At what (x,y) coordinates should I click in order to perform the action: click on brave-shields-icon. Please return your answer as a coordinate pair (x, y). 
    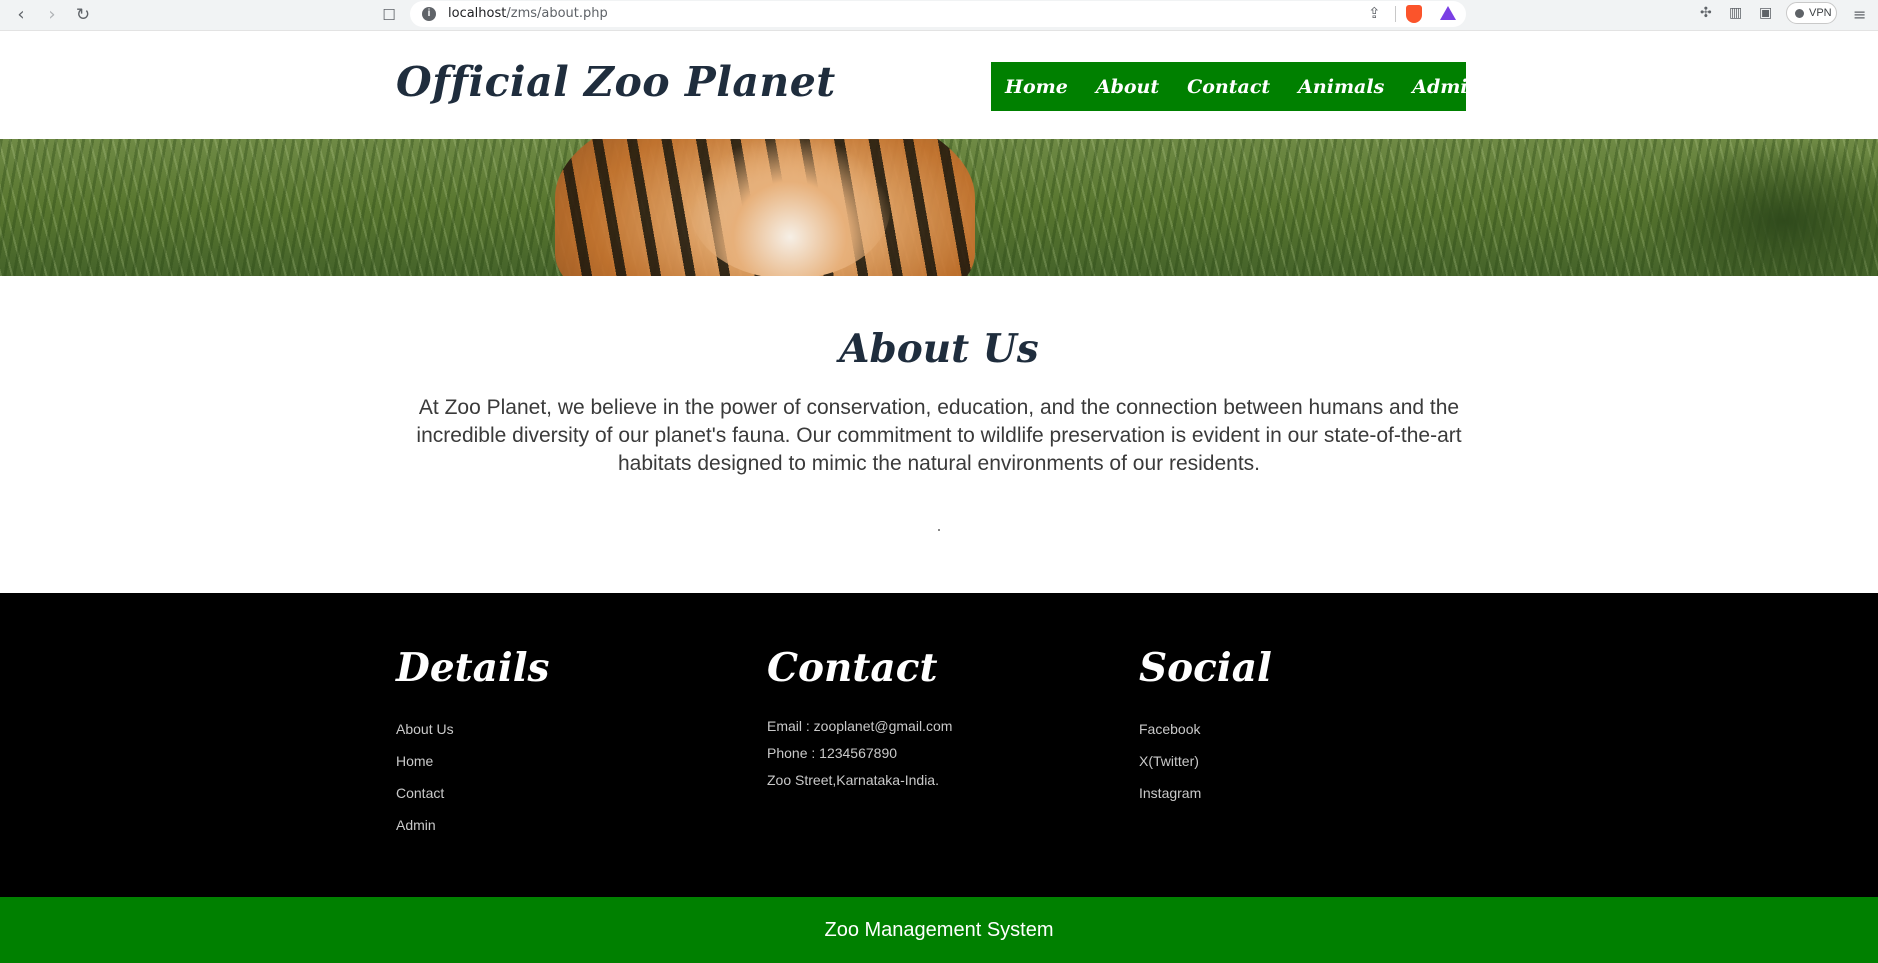
    Looking at the image, I should click on (1414, 14).